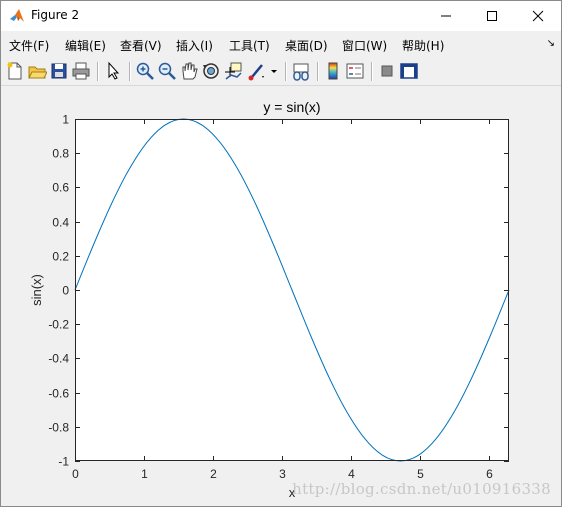 This screenshot has width=562, height=507. What do you see at coordinates (65, 120) in the screenshot?
I see `y-tick-label: 1` at bounding box center [65, 120].